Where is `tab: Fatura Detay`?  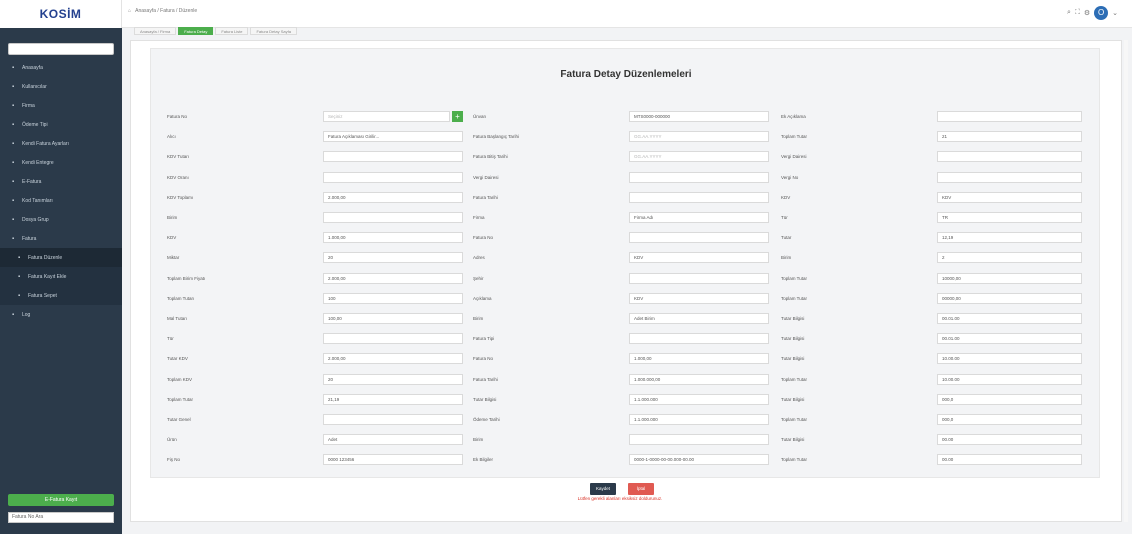 tab: Fatura Detay is located at coordinates (196, 31).